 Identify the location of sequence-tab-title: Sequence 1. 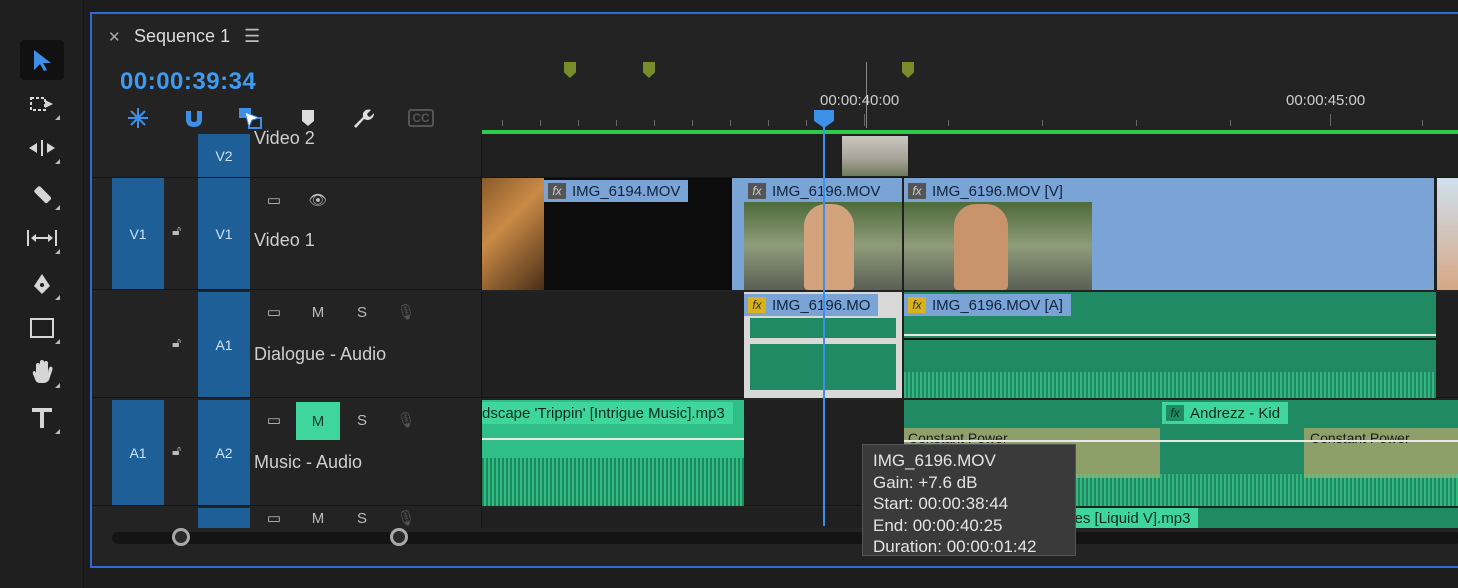
(182, 36).